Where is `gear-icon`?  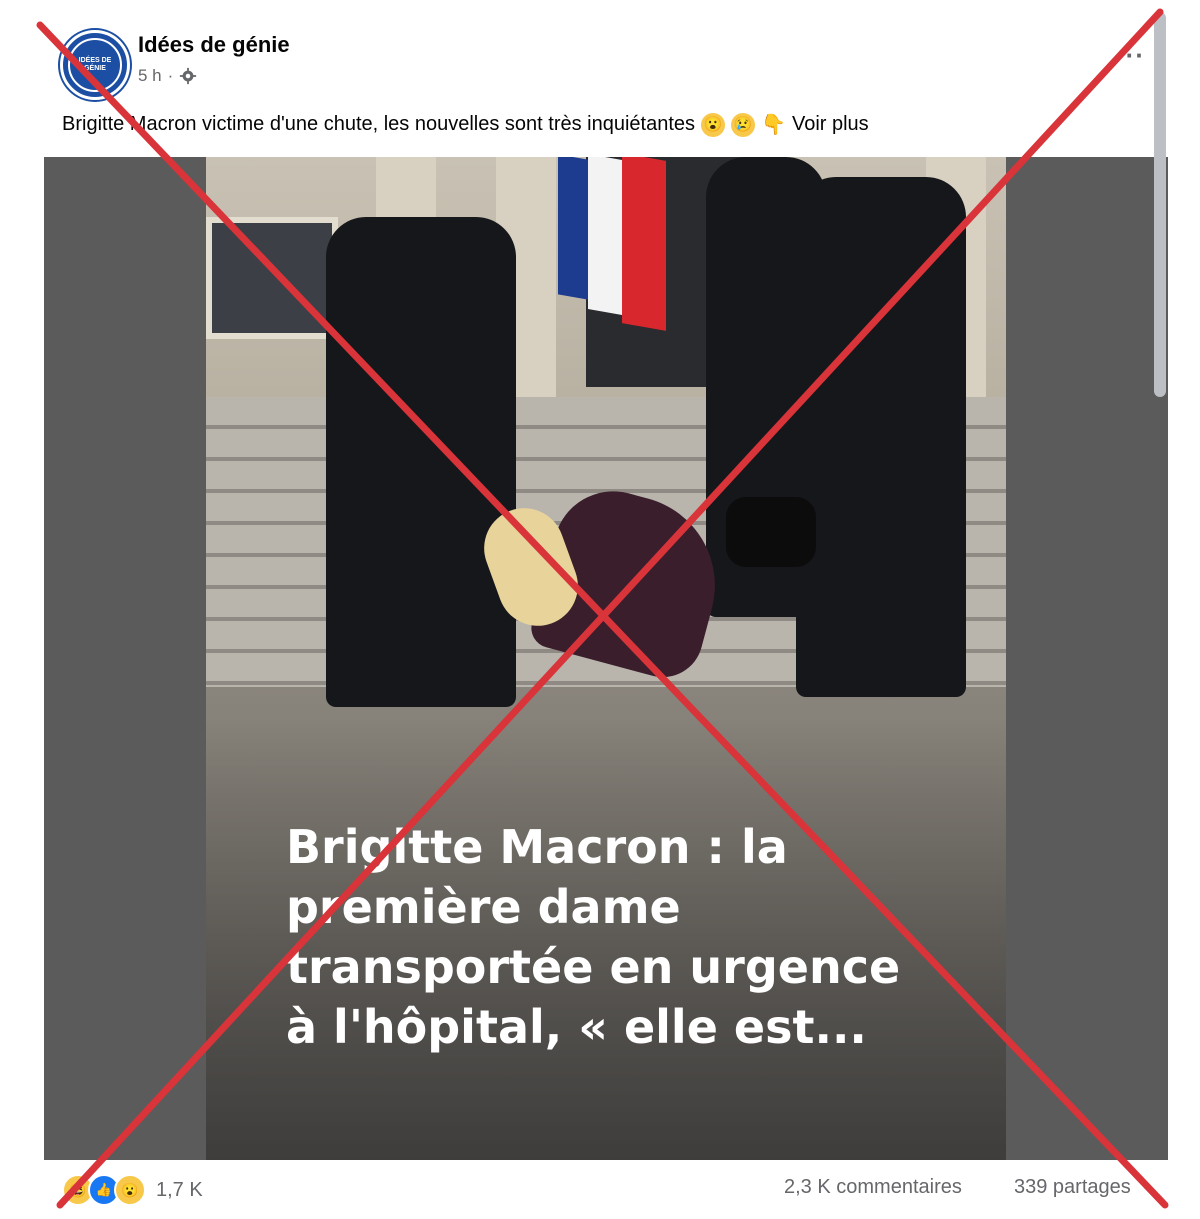
gear-icon is located at coordinates (188, 76).